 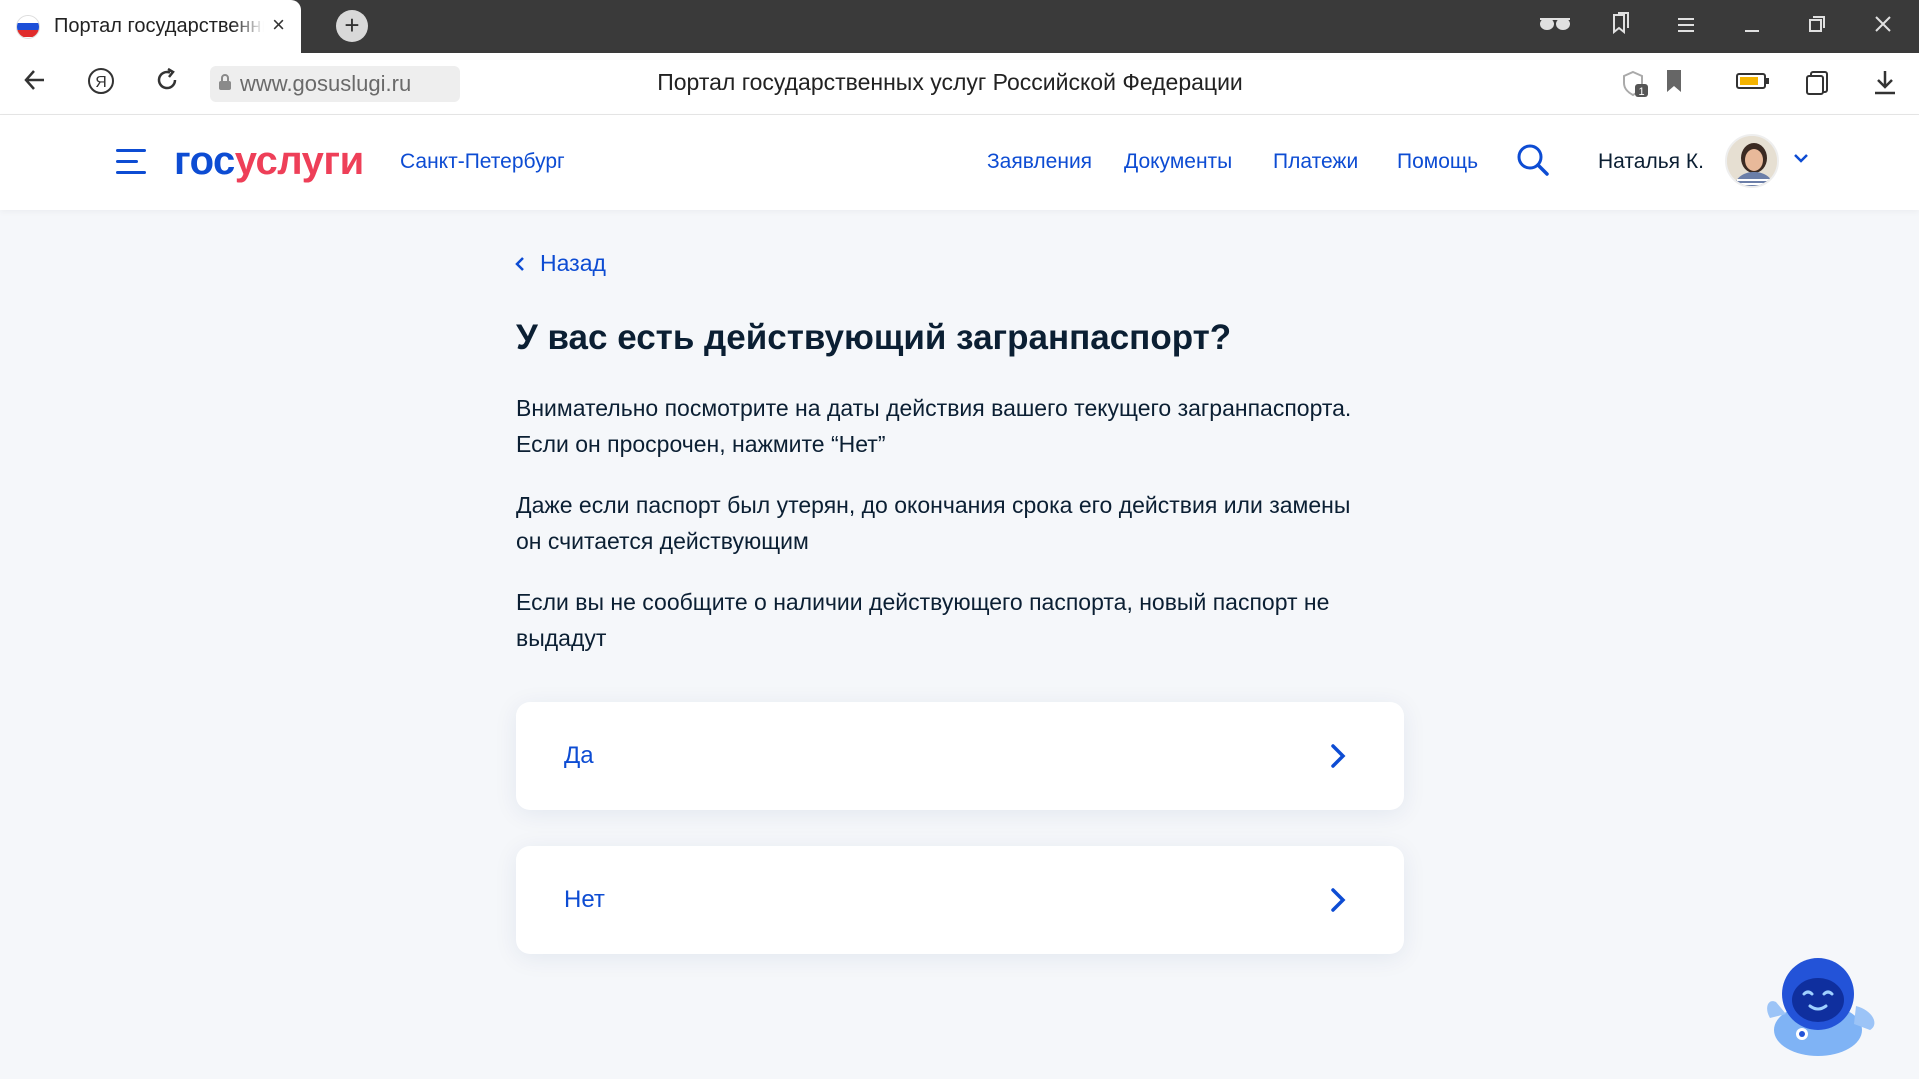 What do you see at coordinates (662, 541) in the screenshot?
I see `paragraph-2-line-2: он считается действующим` at bounding box center [662, 541].